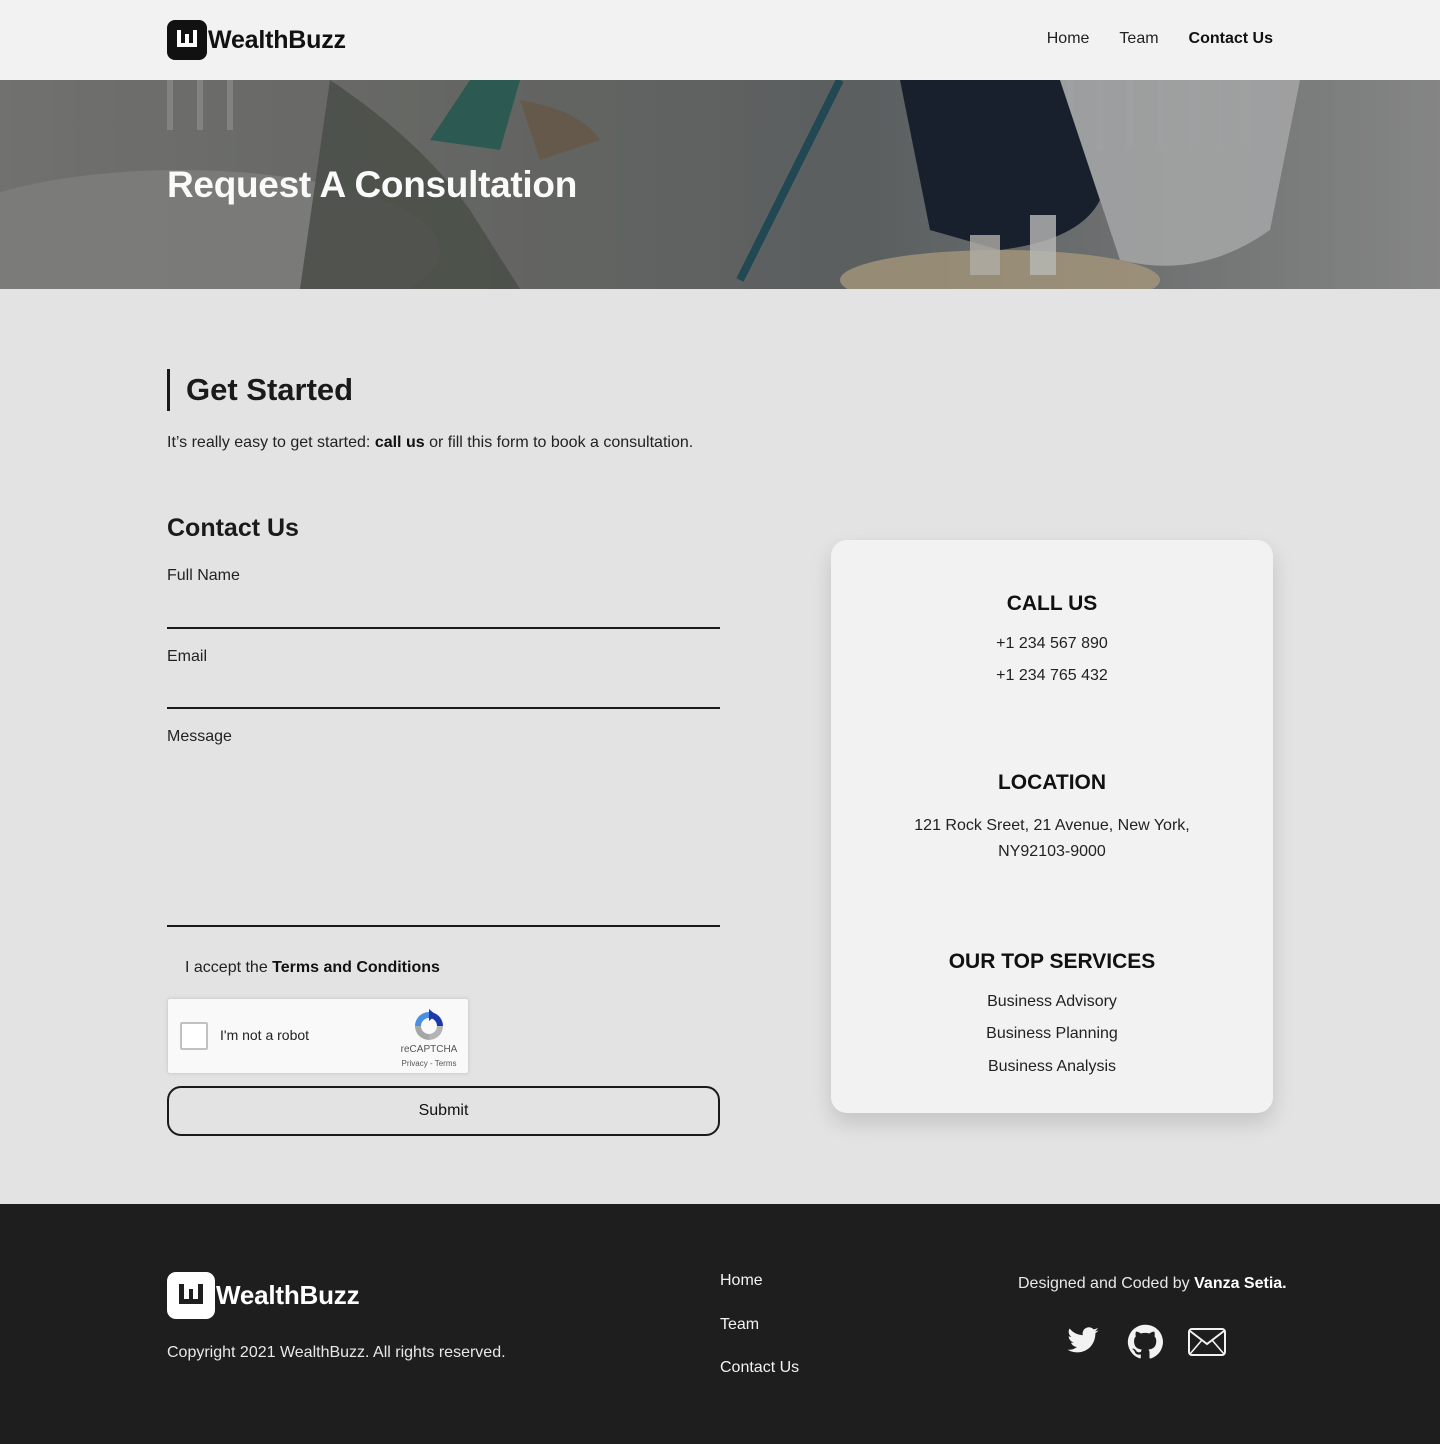 The image size is (1440, 1444). Describe the element at coordinates (288, 1295) in the screenshot. I see `footer-brand-name: WealthBuzz` at that location.